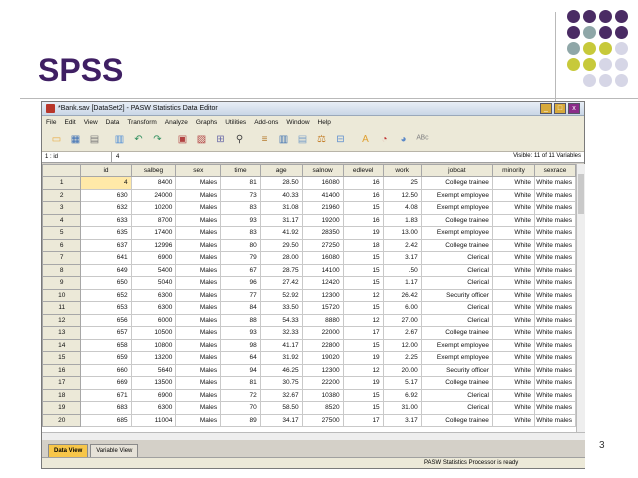 The height and width of the screenshot is (478, 638). What do you see at coordinates (114, 450) in the screenshot?
I see `tab-variable-view: Variable View` at bounding box center [114, 450].